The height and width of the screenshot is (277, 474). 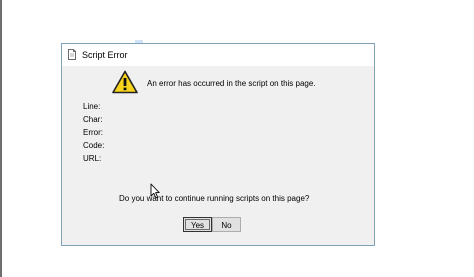 I want to click on code-label: Code:, so click(x=94, y=145).